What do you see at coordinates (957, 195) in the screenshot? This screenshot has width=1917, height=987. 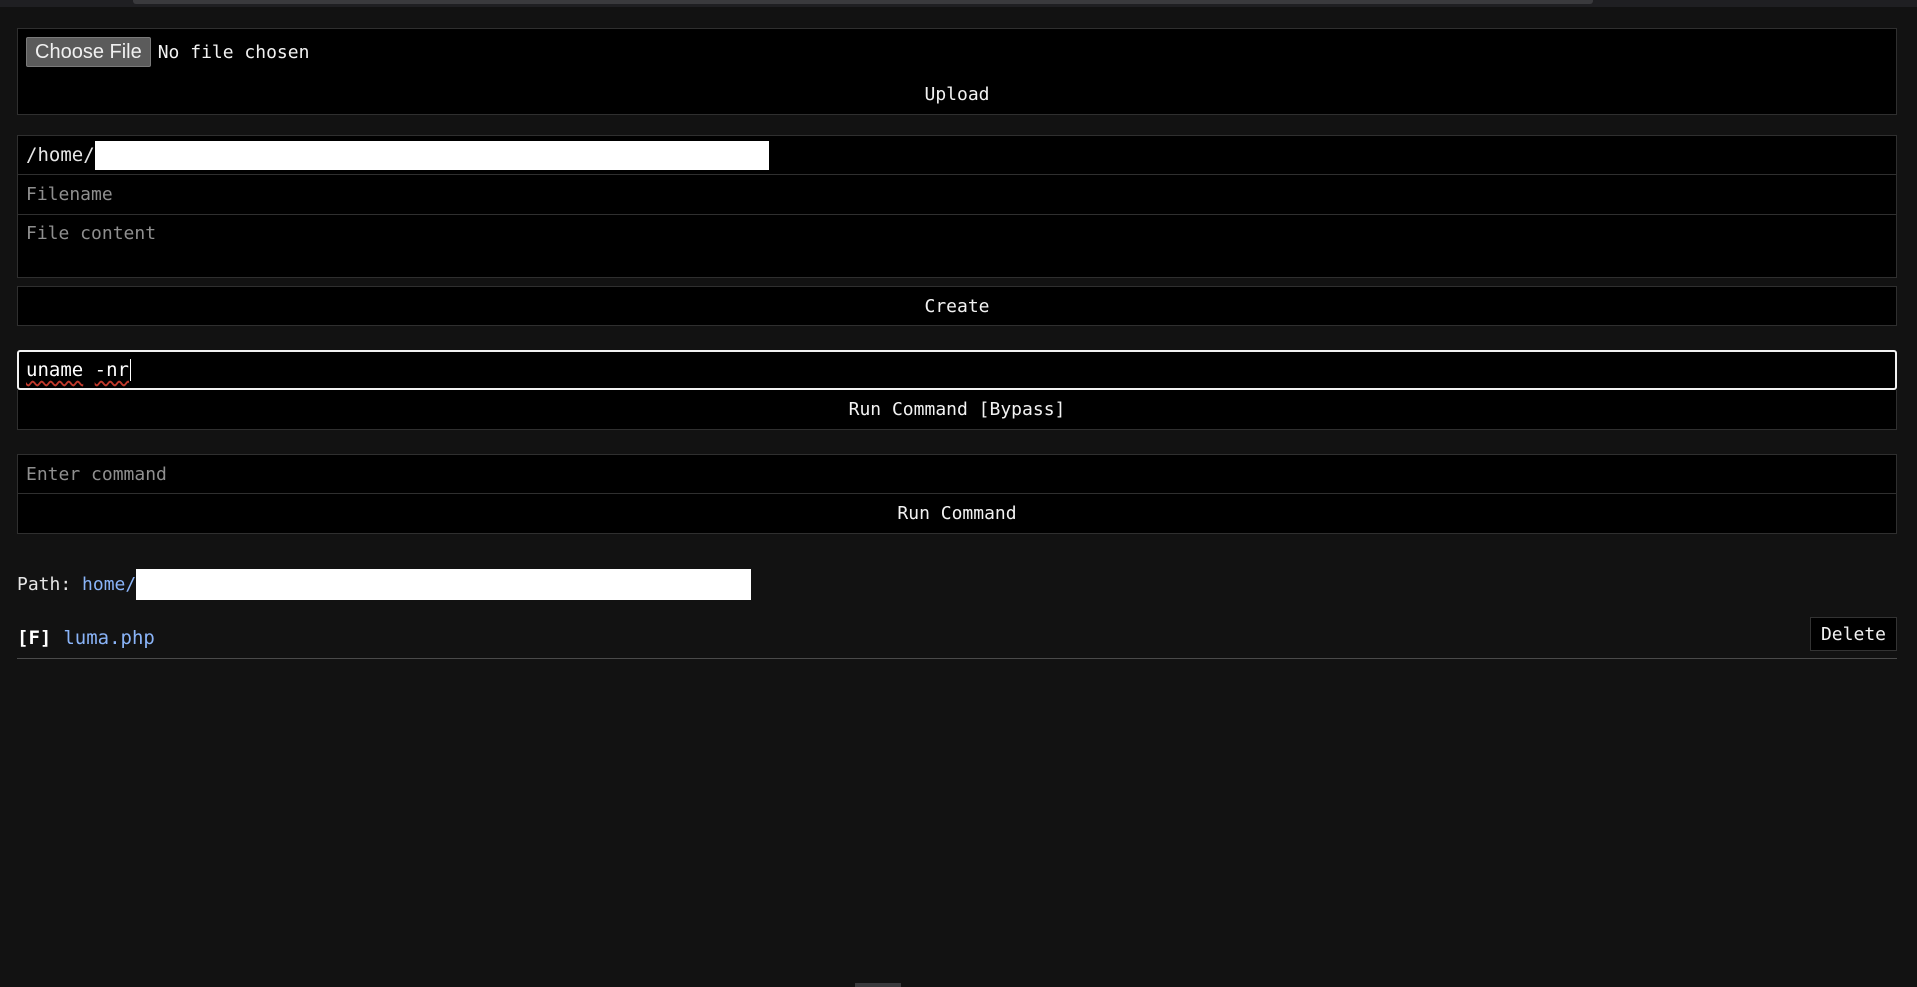 I see `filename-input: Filename` at bounding box center [957, 195].